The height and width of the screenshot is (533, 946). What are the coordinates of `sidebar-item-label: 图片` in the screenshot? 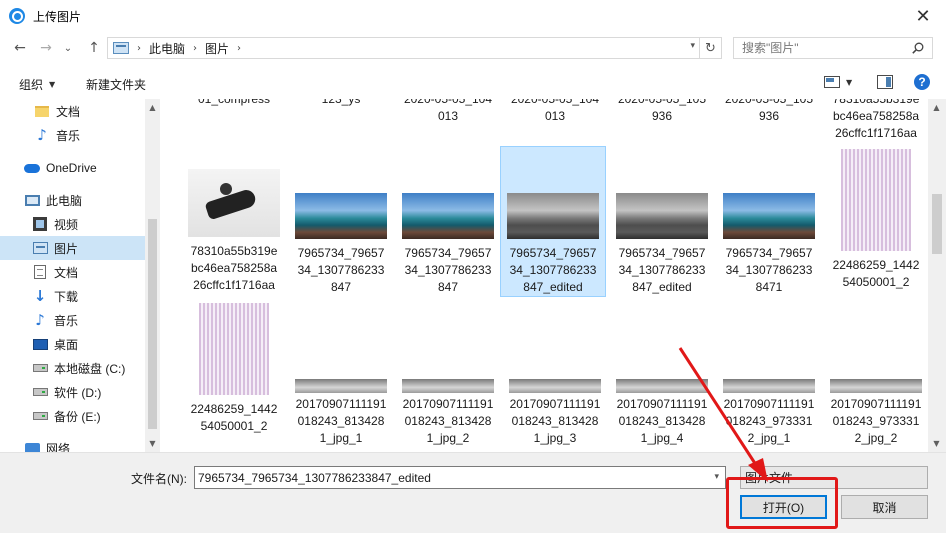 It's located at (66, 248).